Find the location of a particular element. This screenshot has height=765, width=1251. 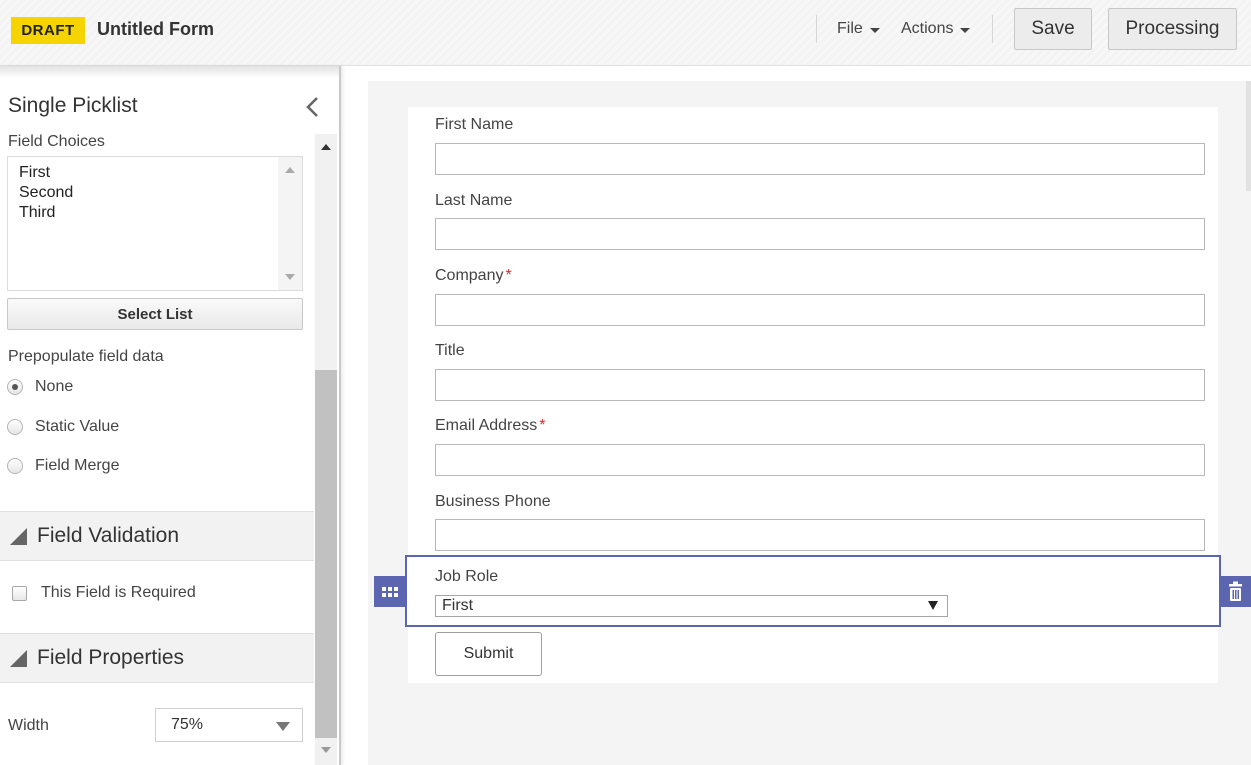

field-label-email: Email Address * is located at coordinates (490, 425).